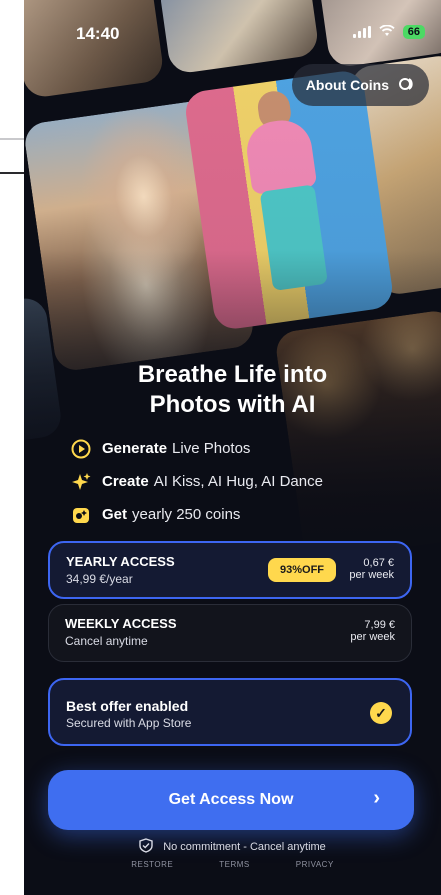  What do you see at coordinates (106, 641) in the screenshot?
I see `plan-subtitle: Cancel anytime` at bounding box center [106, 641].